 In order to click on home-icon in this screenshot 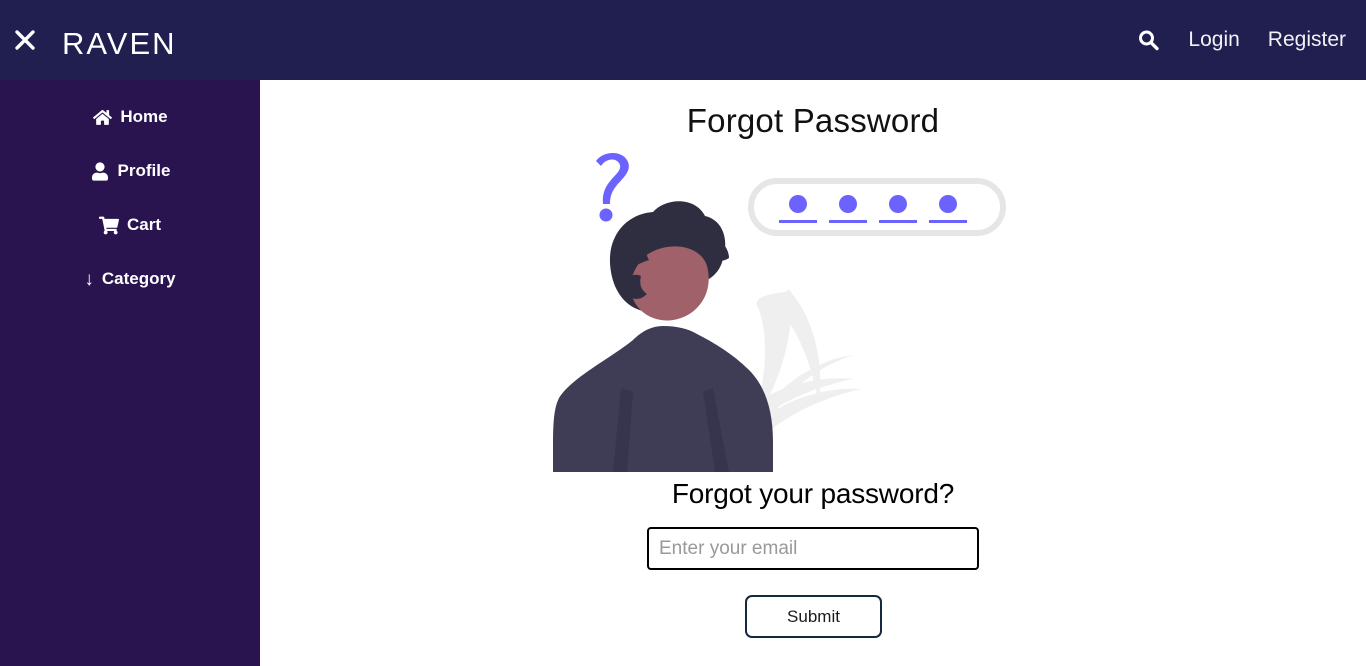, I will do `click(102, 117)`.